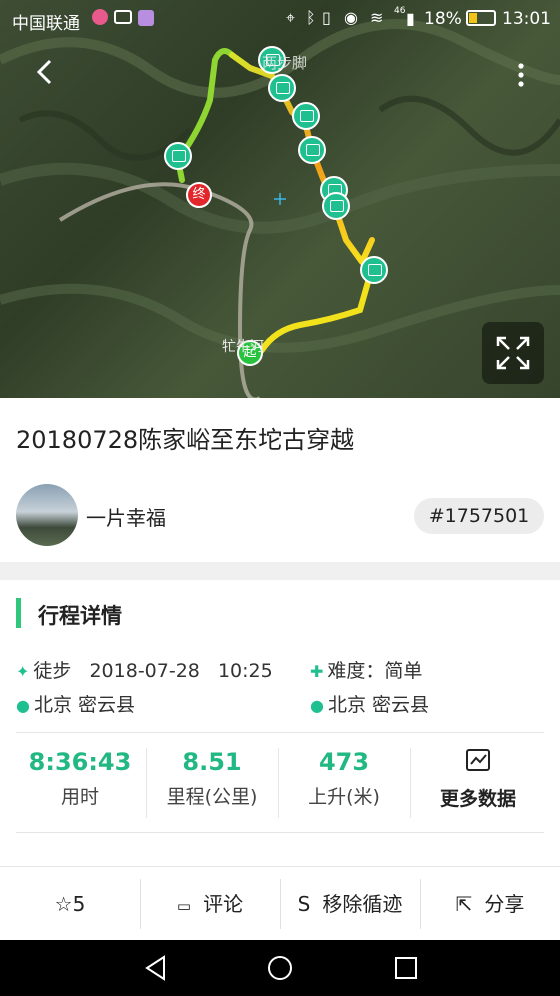 The image size is (560, 996). Describe the element at coordinates (245, 671) in the screenshot. I see `activity-time: 10:25` at that location.